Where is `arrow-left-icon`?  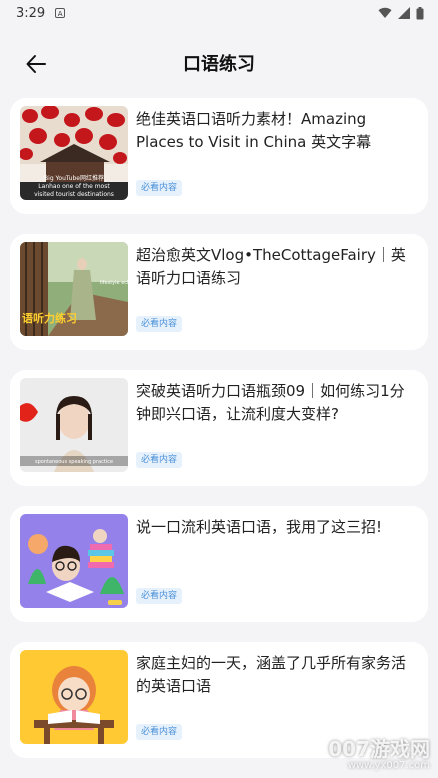 arrow-left-icon is located at coordinates (36, 64).